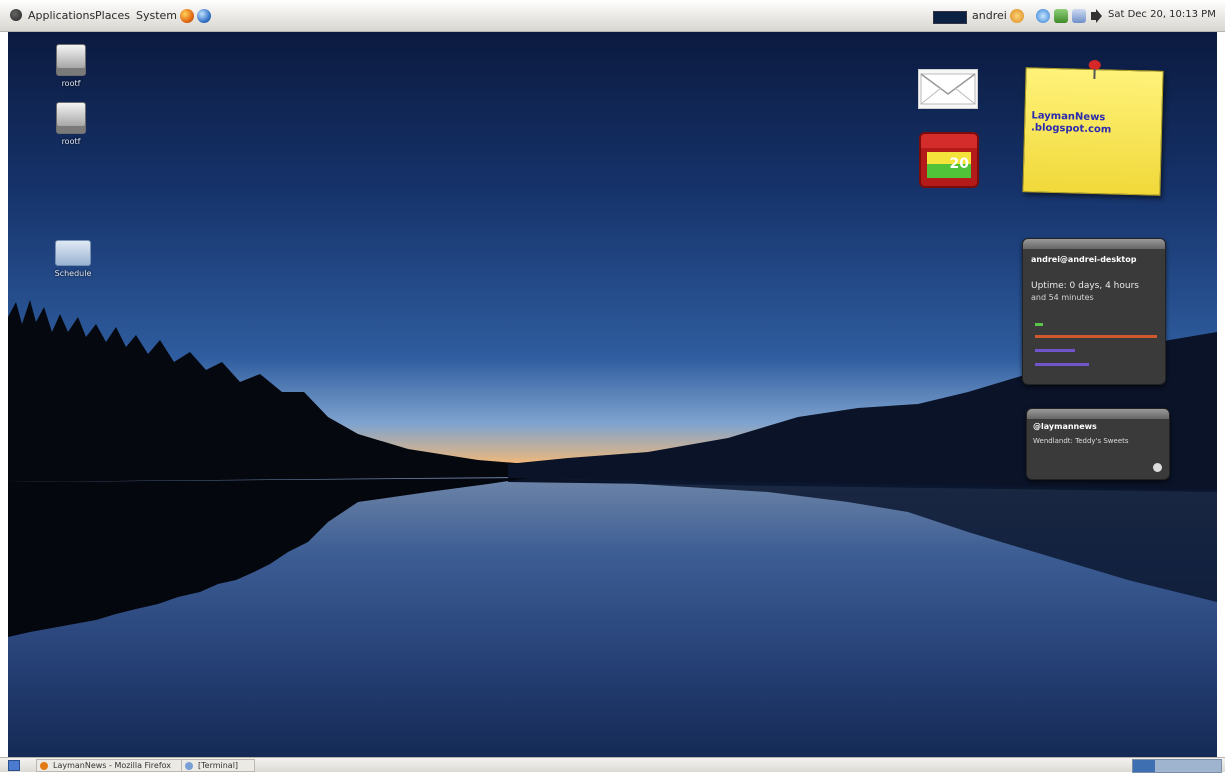  What do you see at coordinates (1162, 14) in the screenshot?
I see `clock: Sat Dec 20, 10:13 PM` at bounding box center [1162, 14].